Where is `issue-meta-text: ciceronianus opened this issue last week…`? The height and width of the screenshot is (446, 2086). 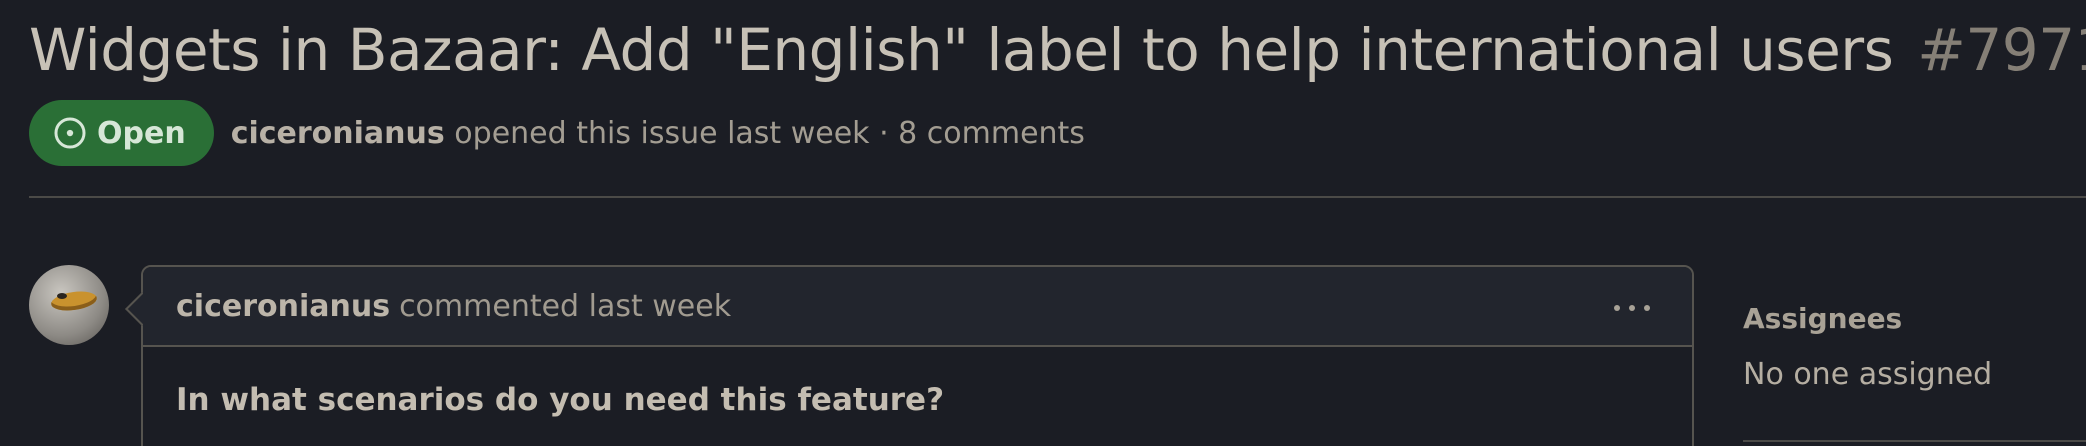 issue-meta-text: ciceronianus opened this issue last week… is located at coordinates (658, 133).